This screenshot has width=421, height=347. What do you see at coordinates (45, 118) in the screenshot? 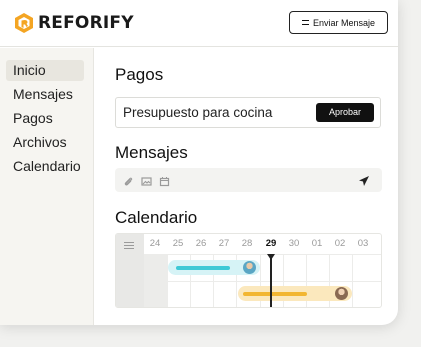
I see `sidebar-item-pagos: Pagos` at bounding box center [45, 118].